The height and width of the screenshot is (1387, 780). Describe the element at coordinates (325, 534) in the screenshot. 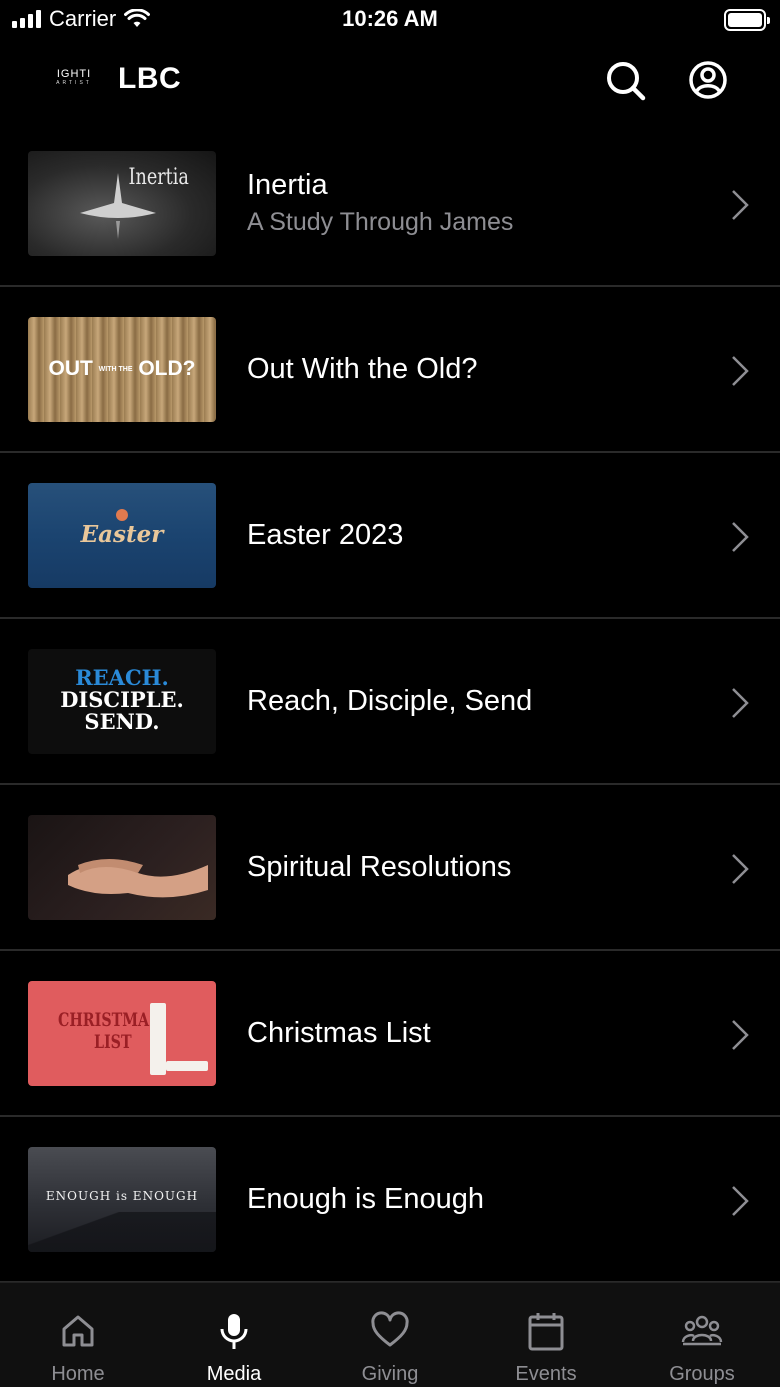

I see `series-title: Easter 2023` at that location.